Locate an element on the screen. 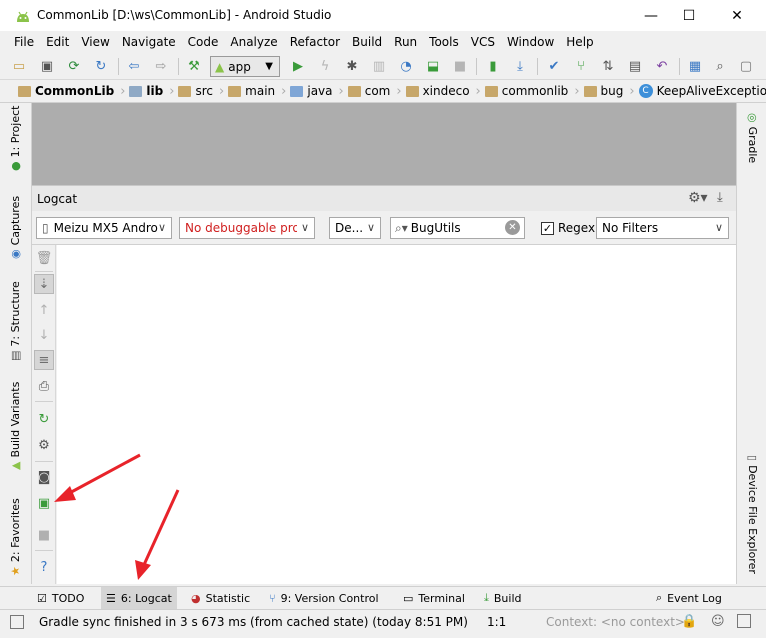  device-select: ▯ Meizu MX5 Andro ∨ is located at coordinates (104, 228).